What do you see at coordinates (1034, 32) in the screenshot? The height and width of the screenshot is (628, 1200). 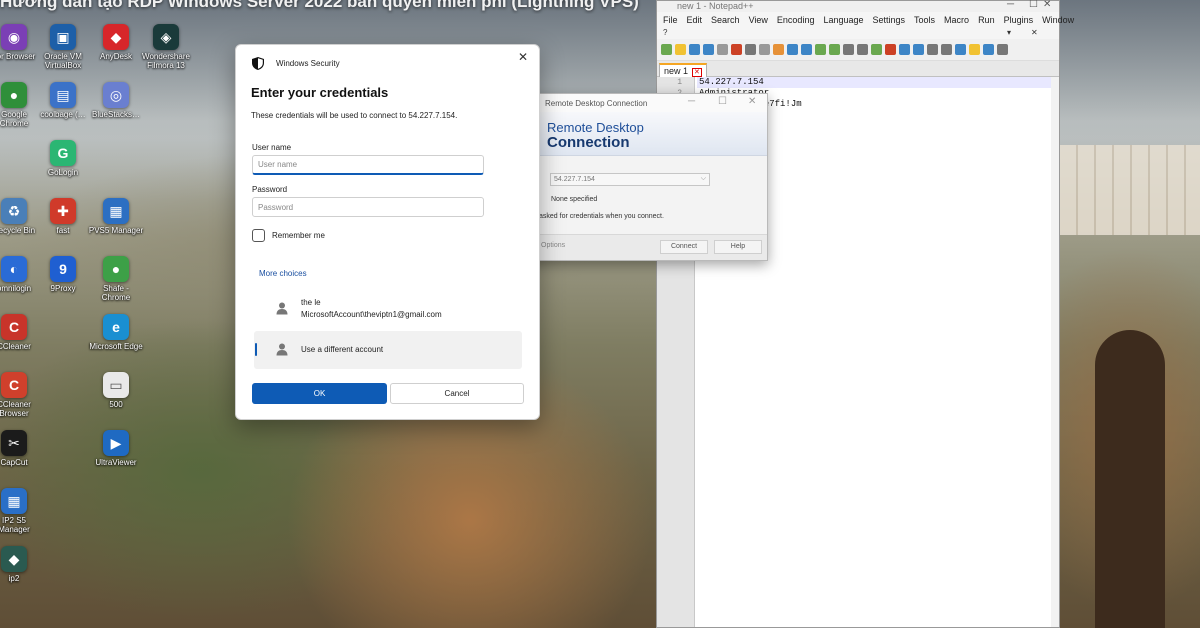 I see `close-tab-icon: ✕` at bounding box center [1034, 32].